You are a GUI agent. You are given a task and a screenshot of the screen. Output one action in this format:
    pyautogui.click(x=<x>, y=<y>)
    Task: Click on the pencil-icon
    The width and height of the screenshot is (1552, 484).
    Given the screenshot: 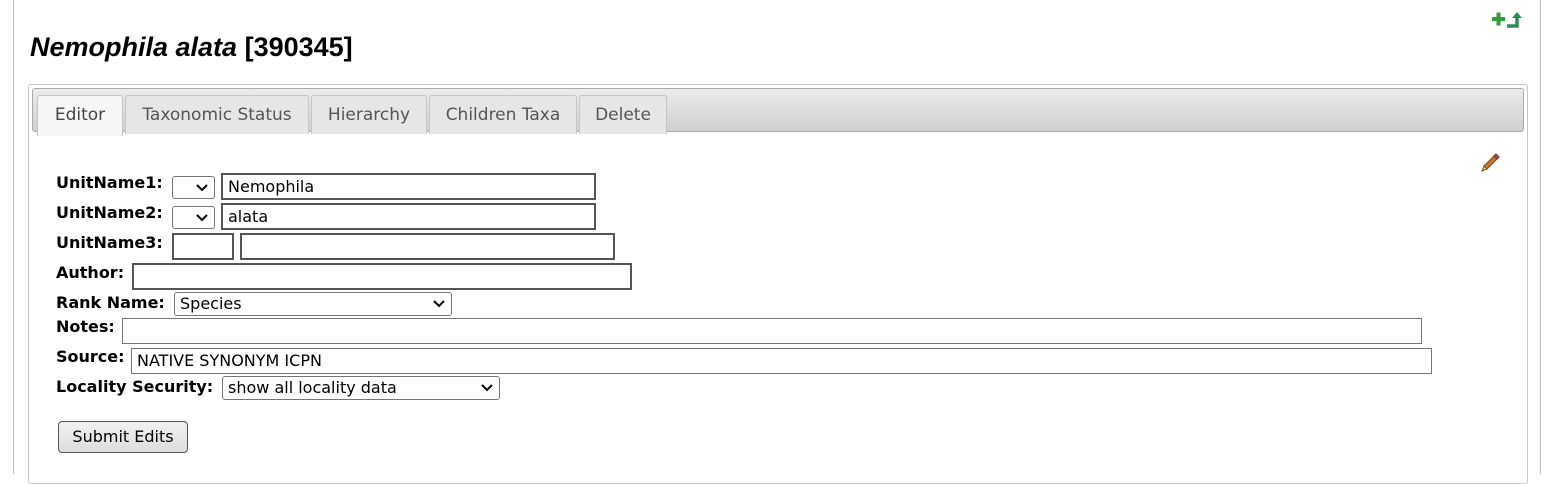 What is the action you would take?
    pyautogui.click(x=1491, y=164)
    